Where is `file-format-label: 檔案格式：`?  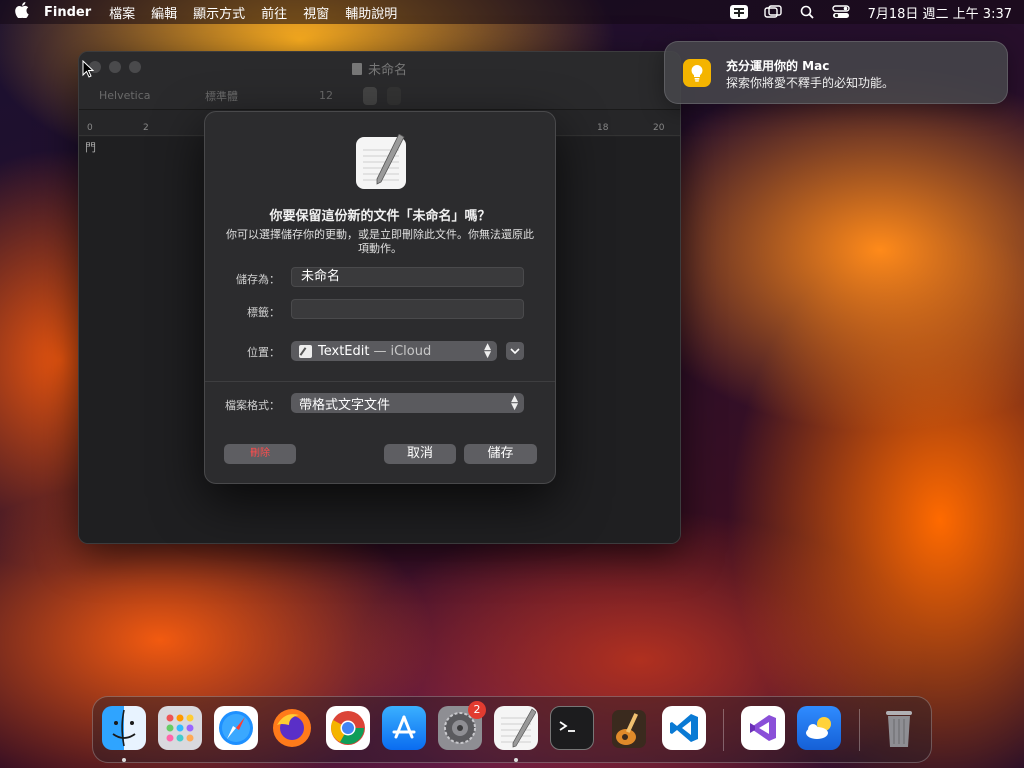 file-format-label: 檔案格式： is located at coordinates (252, 405).